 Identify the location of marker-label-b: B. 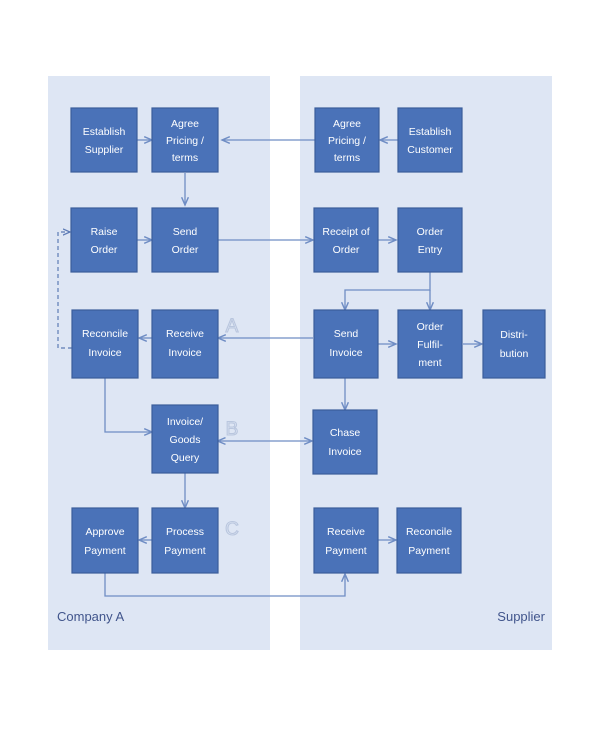
(232, 429).